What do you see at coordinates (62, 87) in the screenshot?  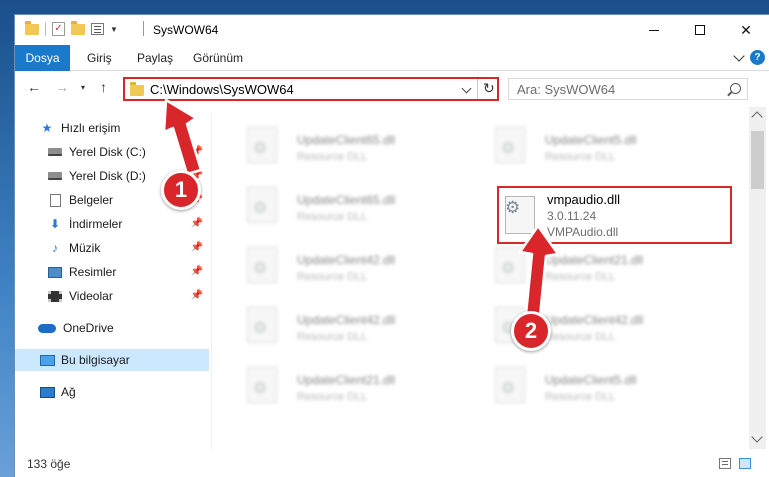 I see `forward-button: →` at bounding box center [62, 87].